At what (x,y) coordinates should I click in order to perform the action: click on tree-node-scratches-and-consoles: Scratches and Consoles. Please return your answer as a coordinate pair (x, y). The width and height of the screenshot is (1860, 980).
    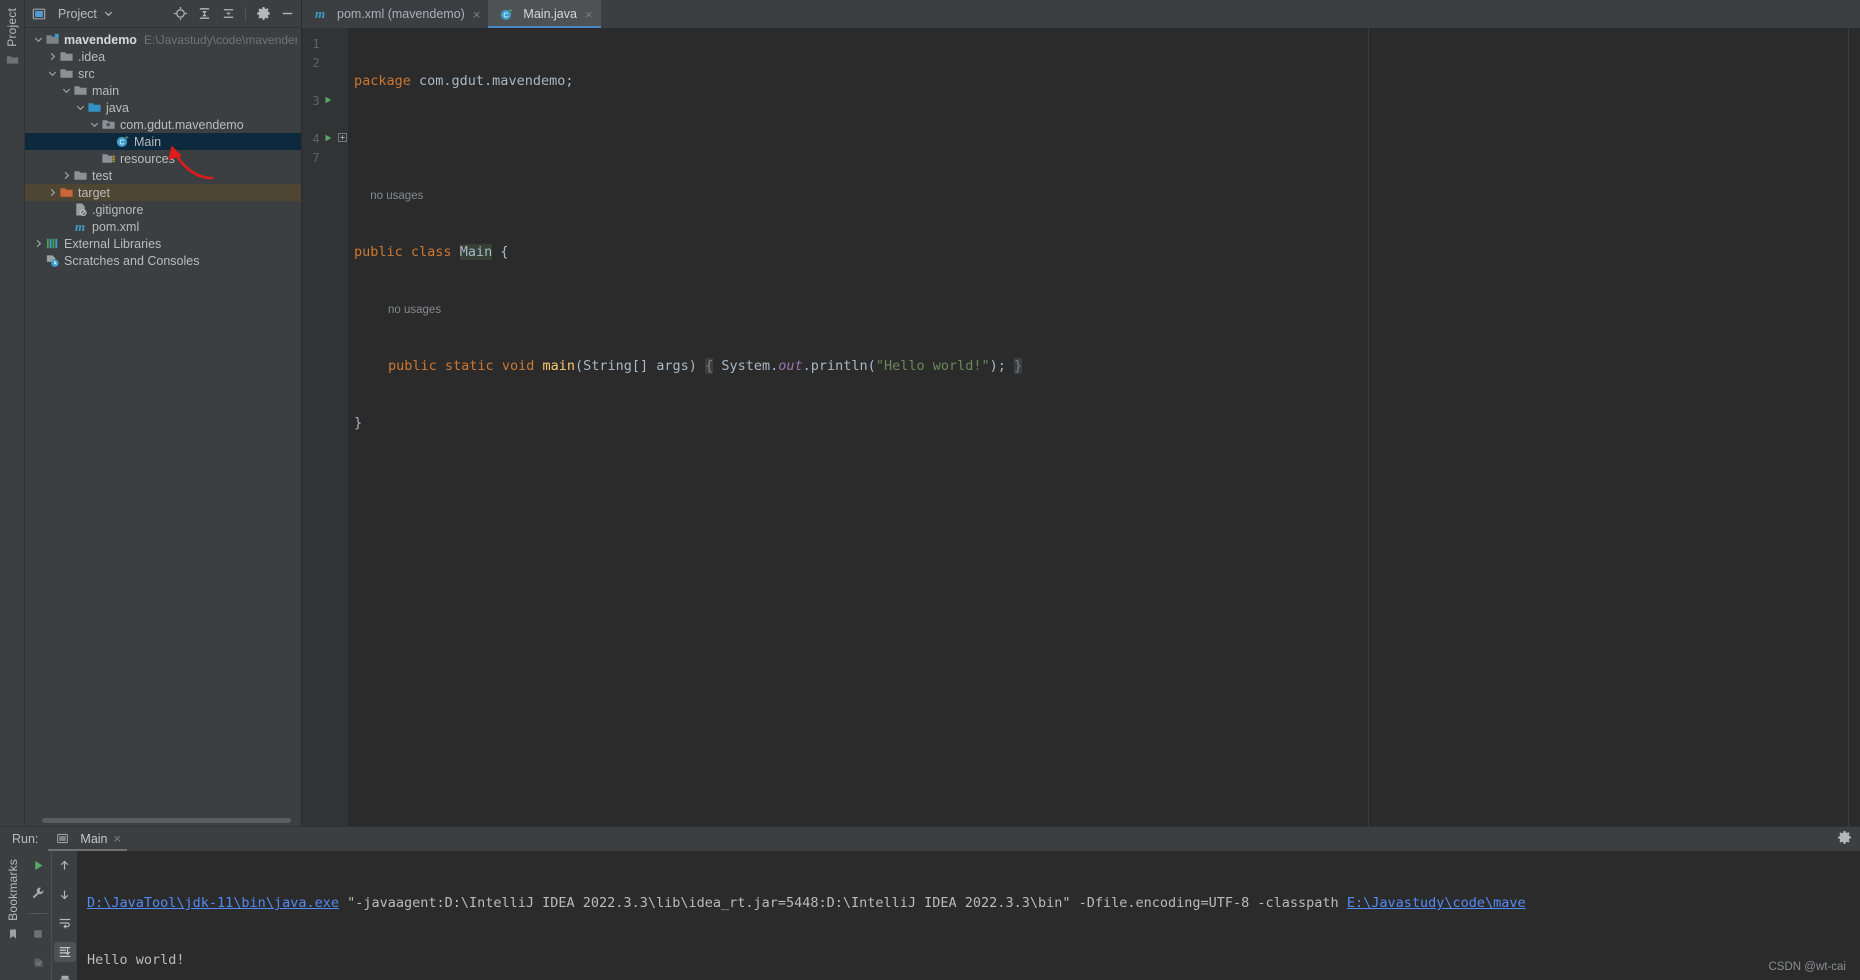
    Looking at the image, I should click on (163, 260).